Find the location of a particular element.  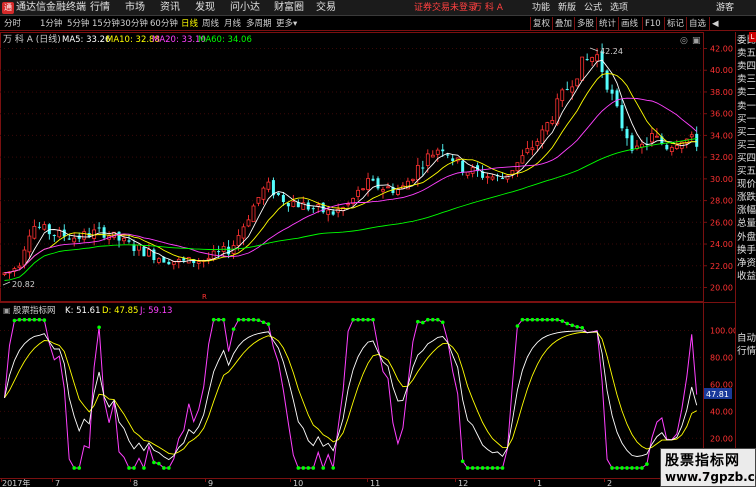

side-item: 卖二 is located at coordinates (746, 92).